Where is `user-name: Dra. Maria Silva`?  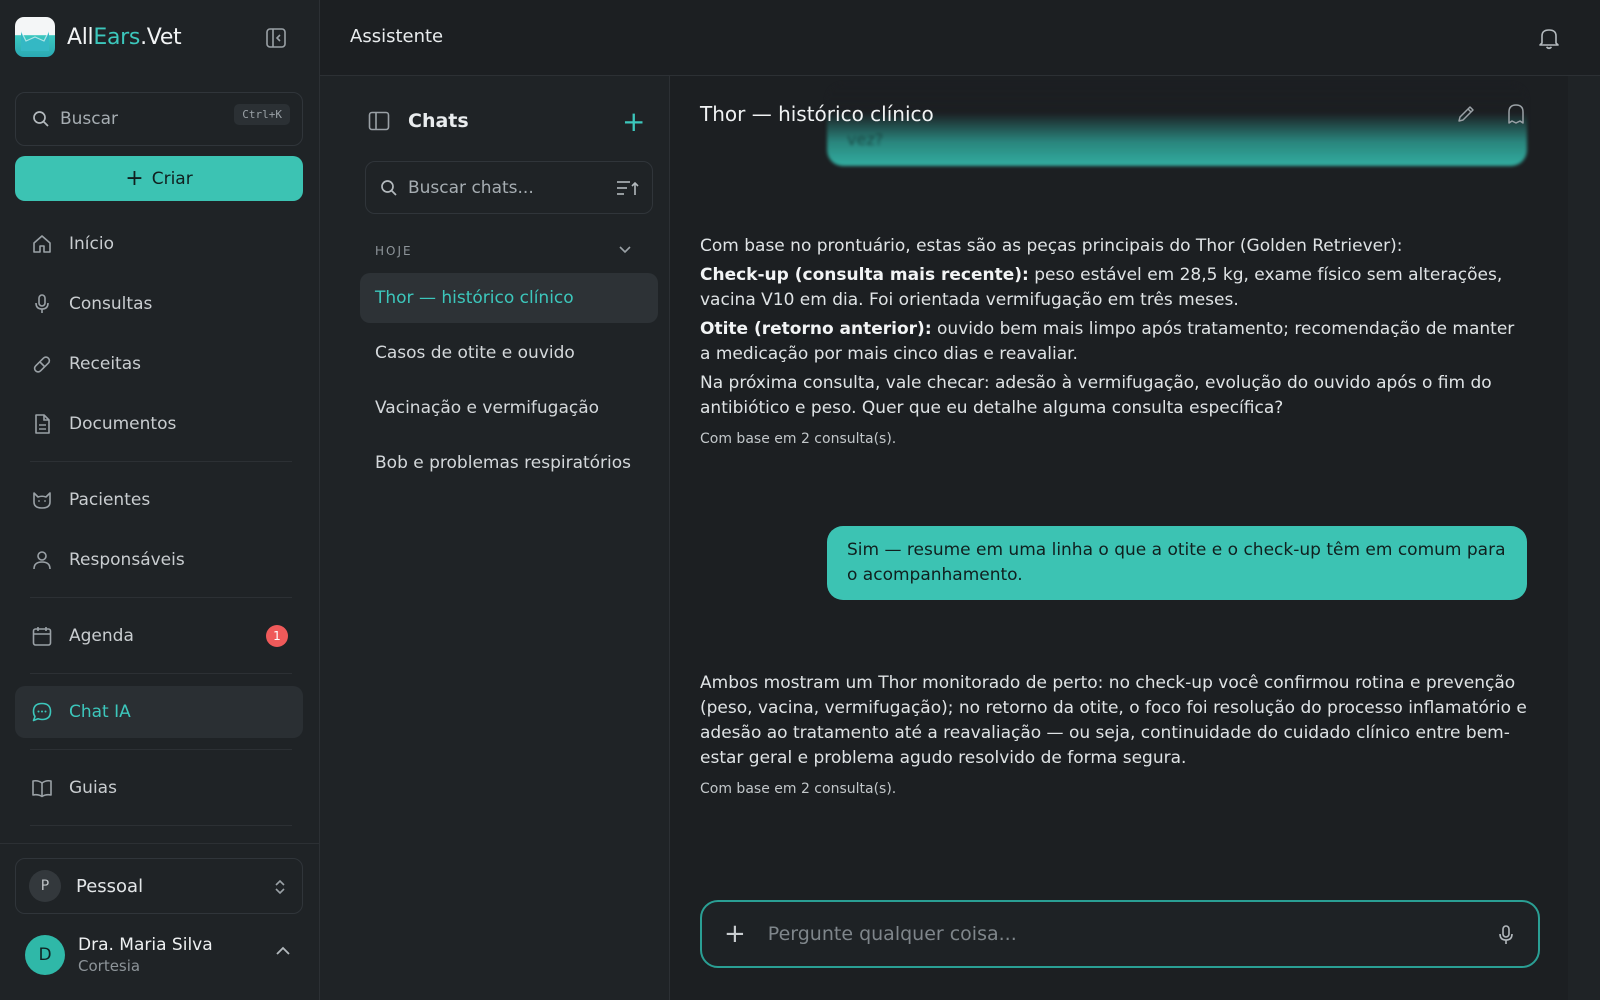
user-name: Dra. Maria Silva is located at coordinates (145, 945).